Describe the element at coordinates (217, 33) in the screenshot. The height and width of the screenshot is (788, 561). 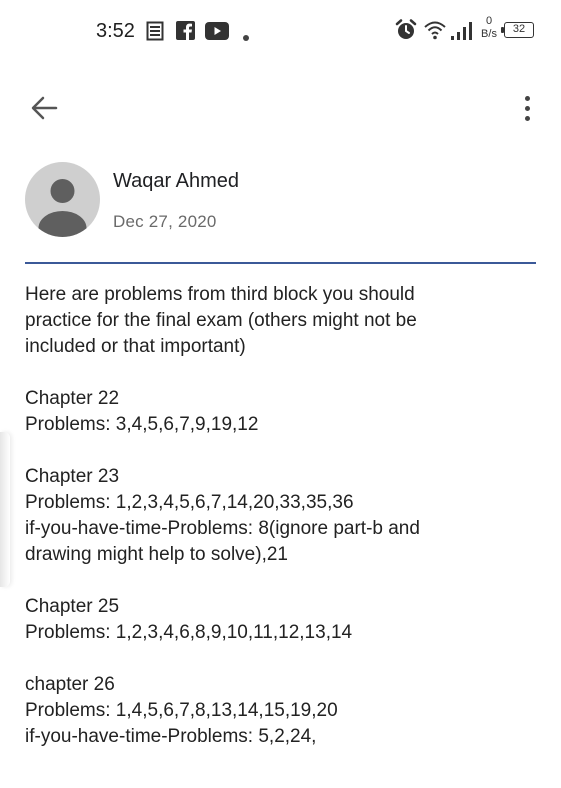
I see `youtube-icon` at that location.